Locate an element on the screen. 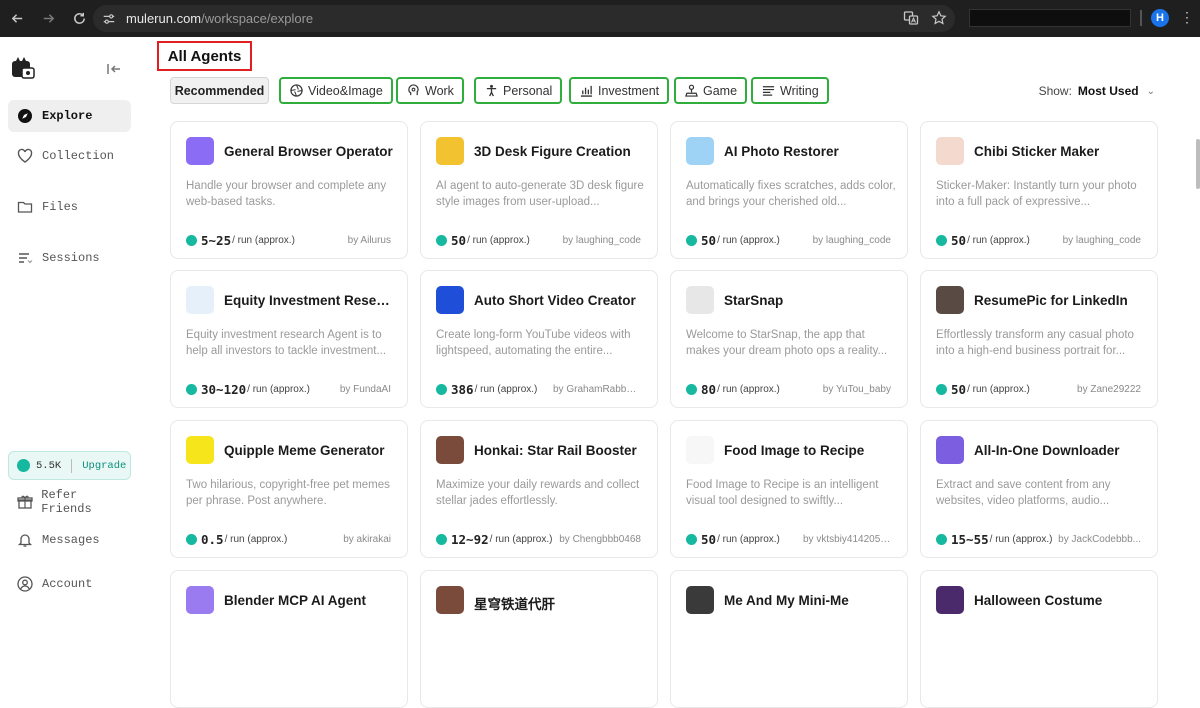  forward-arrow-icon is located at coordinates (48, 19).